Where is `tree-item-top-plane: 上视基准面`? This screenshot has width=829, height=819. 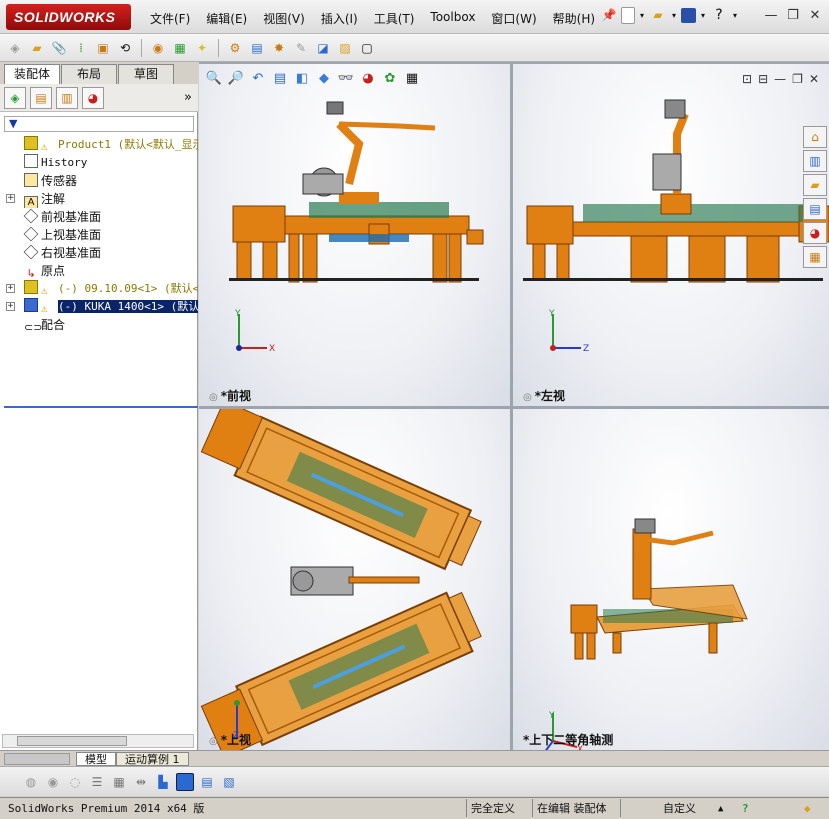
tree-item-top-plane: 上视基准面 is located at coordinates (101, 235).